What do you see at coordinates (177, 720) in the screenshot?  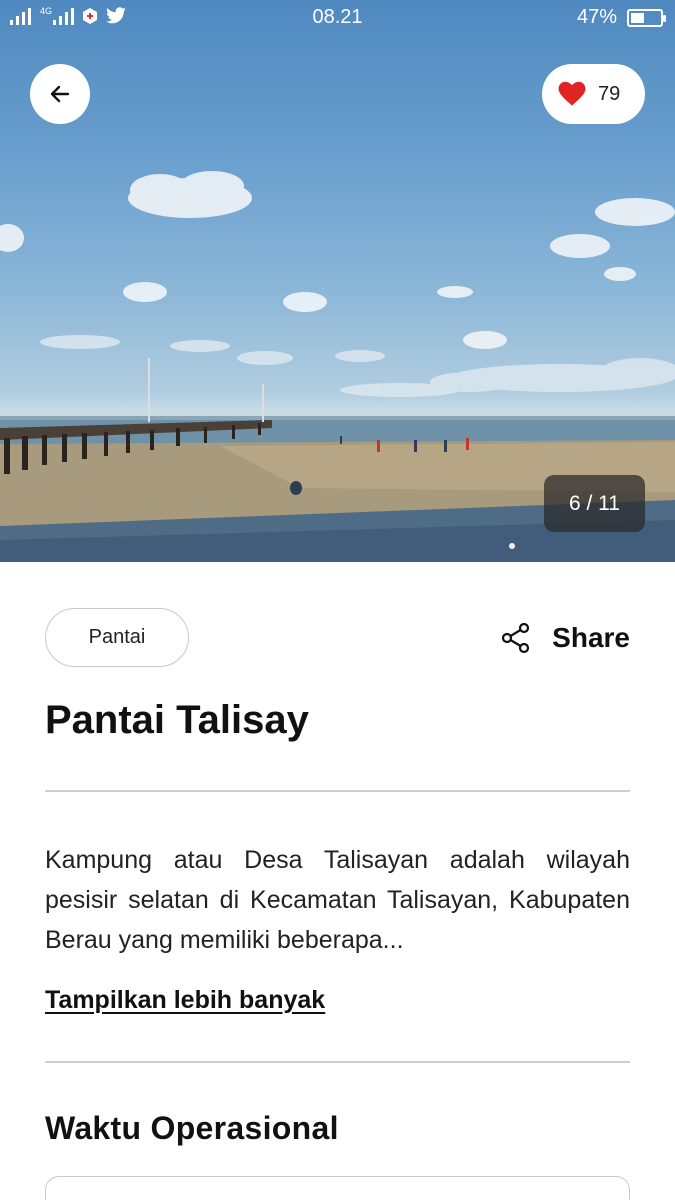 I see `place-title: Pantai Talisay` at bounding box center [177, 720].